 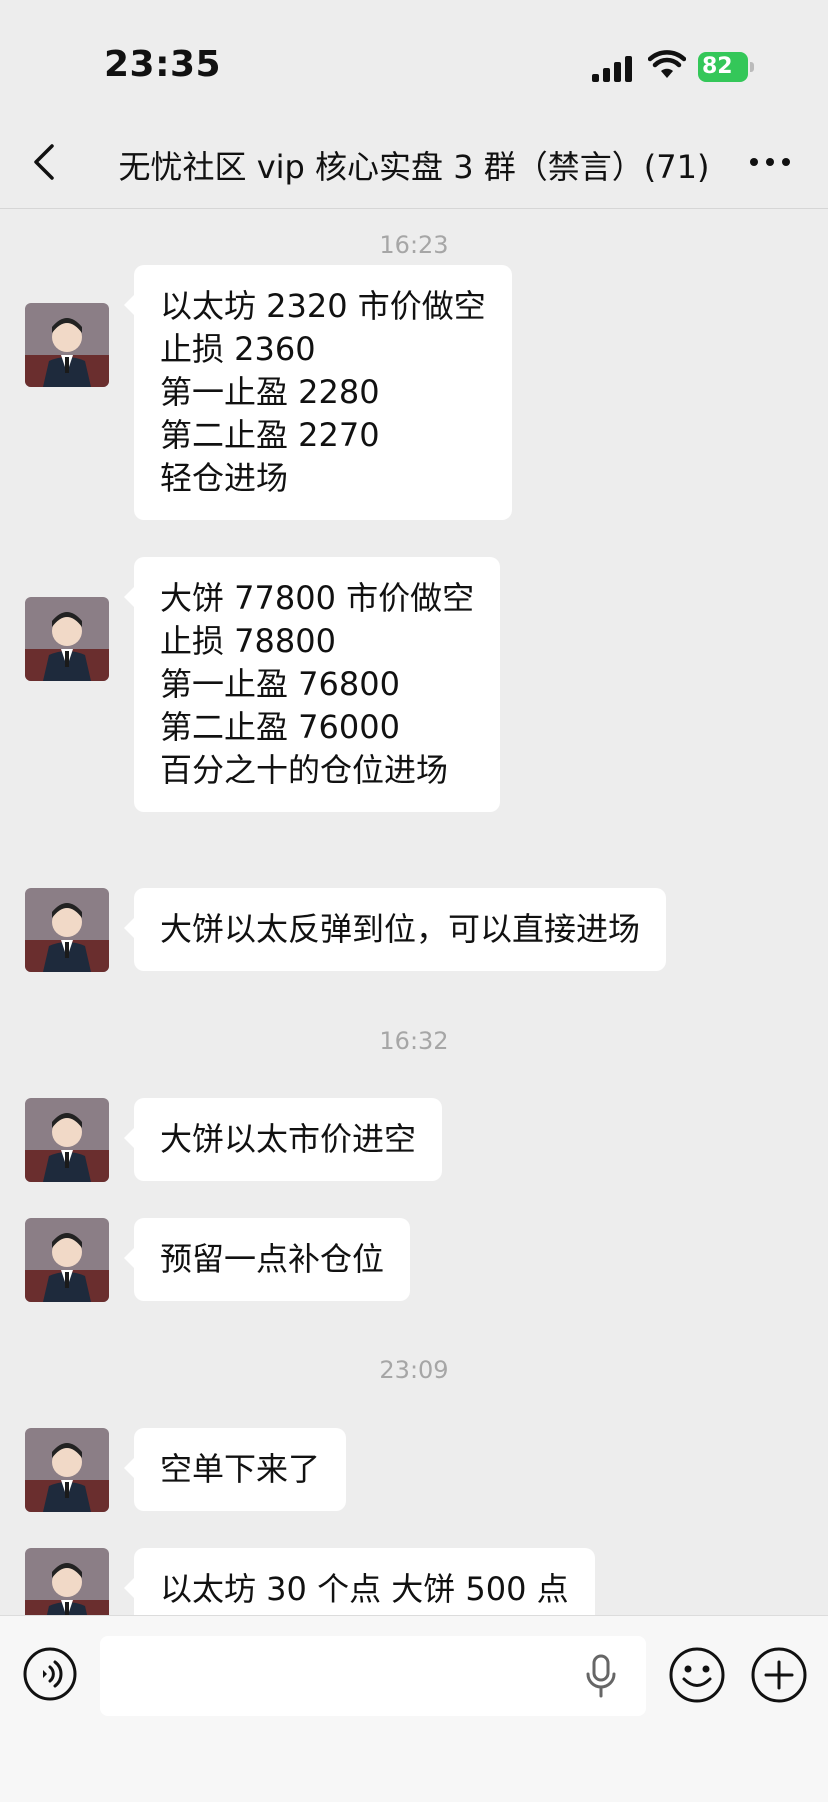 I want to click on message-bubble: 以太坊 30 个点 大饼 500 点, so click(x=359, y=1581).